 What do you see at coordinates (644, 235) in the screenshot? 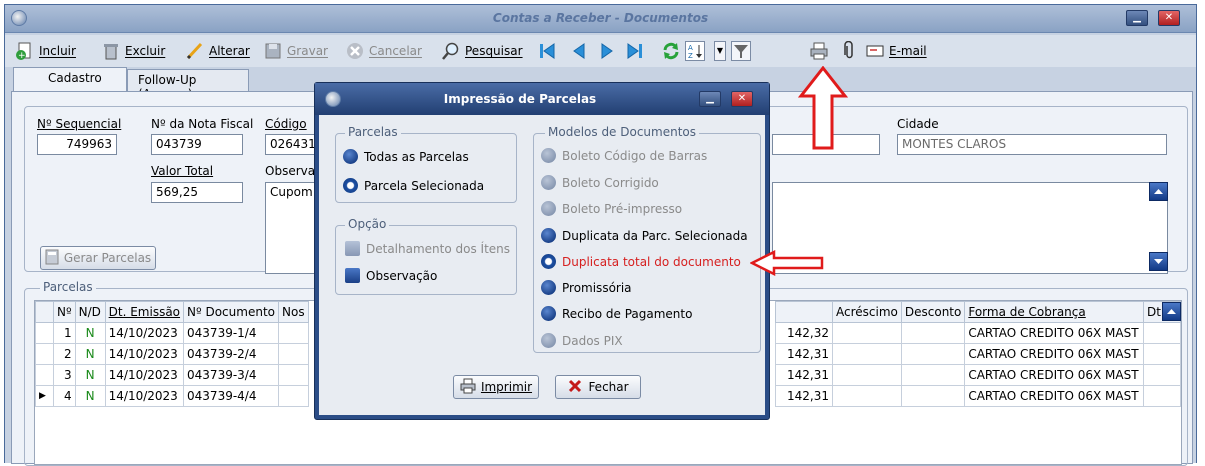
I see `duplicata-parc-selecionada-radio: Duplicata da Parc. Selecionada` at bounding box center [644, 235].